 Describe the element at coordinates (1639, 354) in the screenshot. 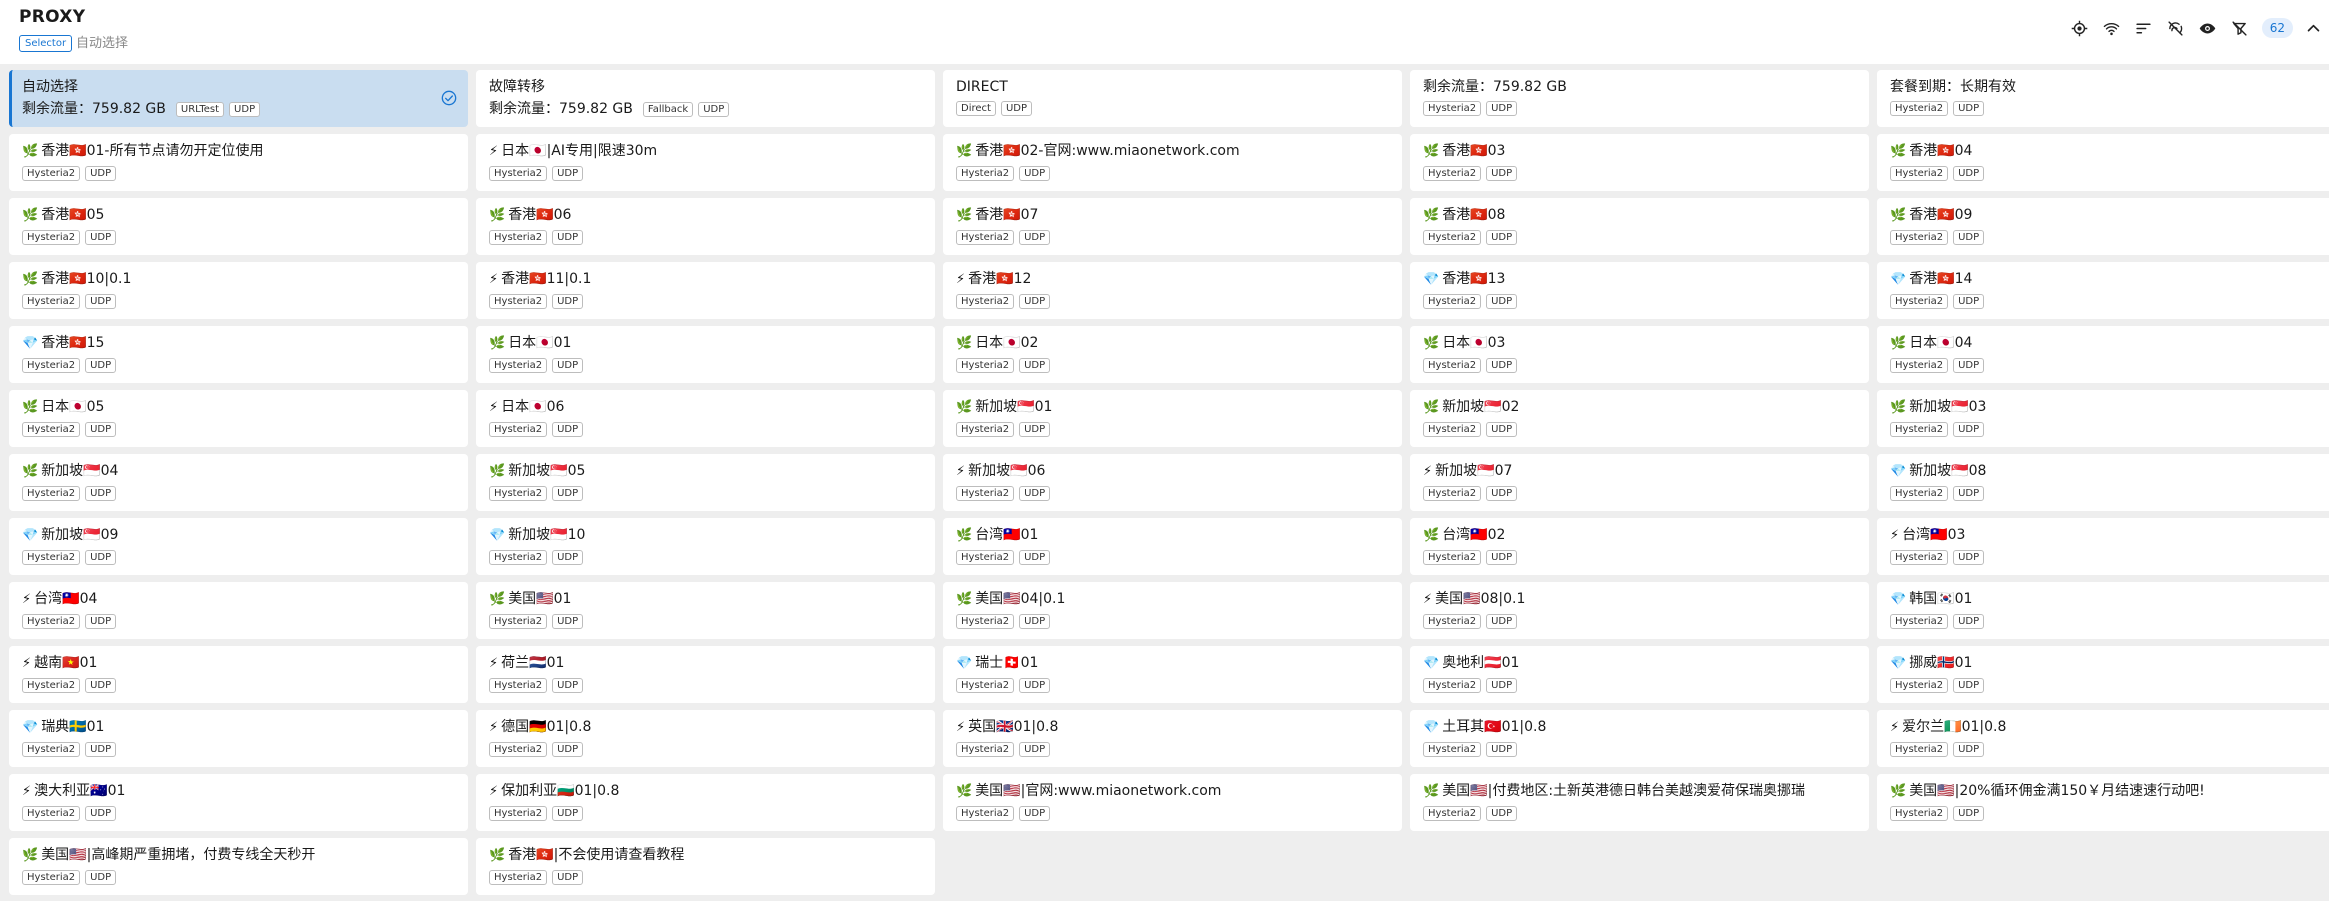

I see `proxy-card: 🌿 日本🇯🇵03 Hysteria2 UDP` at that location.